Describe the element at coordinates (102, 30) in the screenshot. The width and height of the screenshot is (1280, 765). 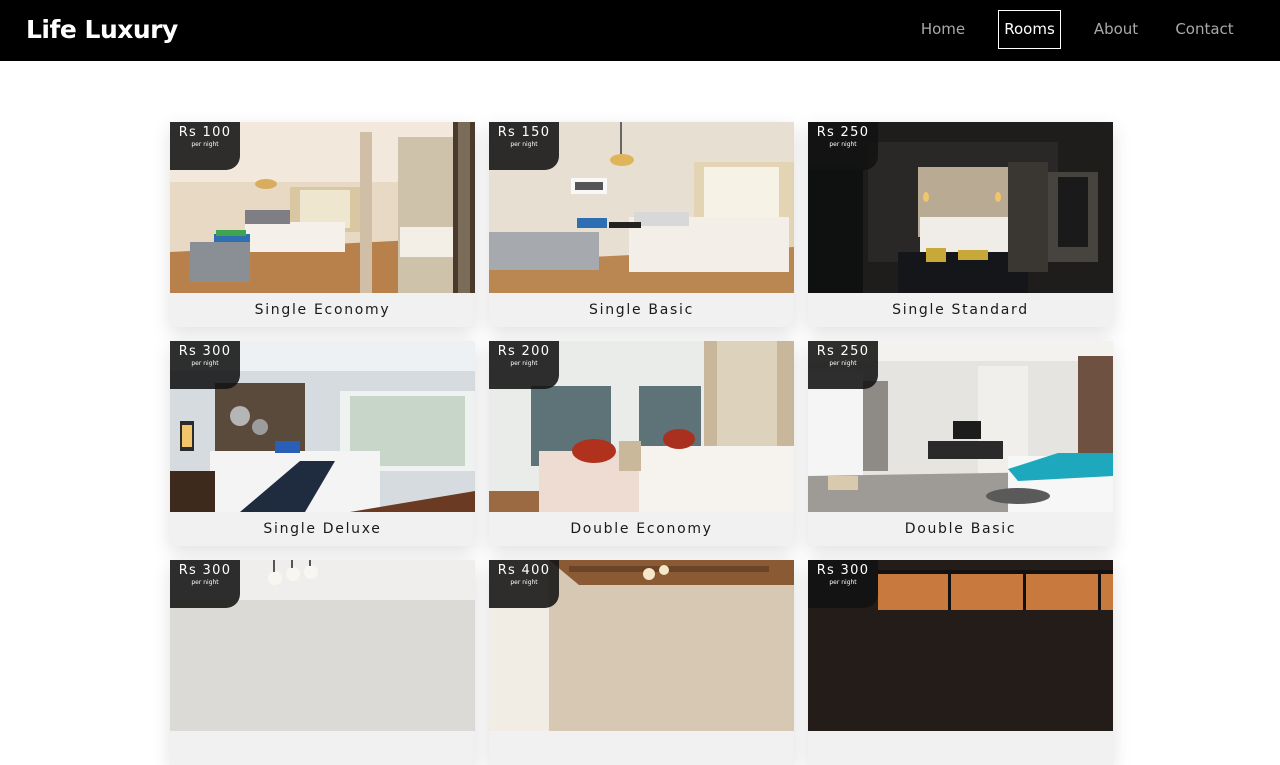
I see `brand-logo: Life Luxury` at that location.